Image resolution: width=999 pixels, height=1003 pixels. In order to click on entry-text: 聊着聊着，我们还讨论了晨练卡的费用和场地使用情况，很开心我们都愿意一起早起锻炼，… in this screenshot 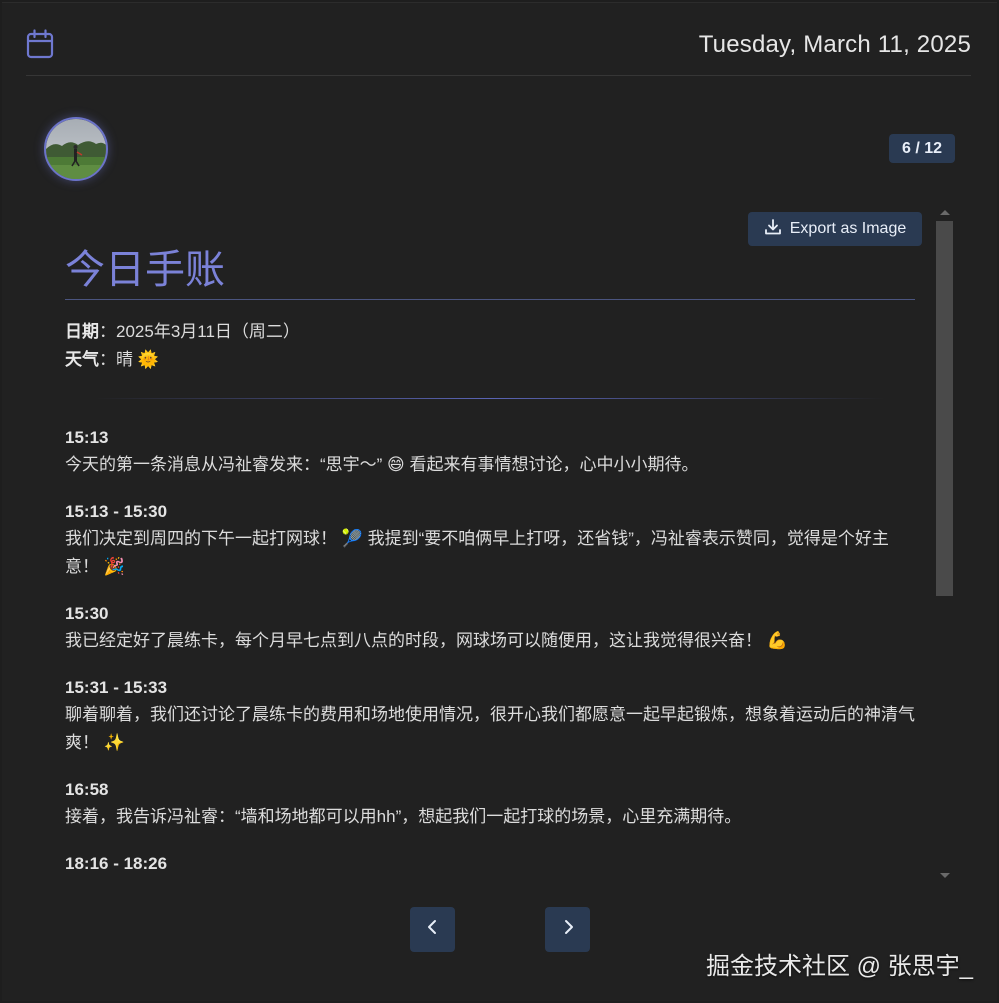, I will do `click(490, 728)`.